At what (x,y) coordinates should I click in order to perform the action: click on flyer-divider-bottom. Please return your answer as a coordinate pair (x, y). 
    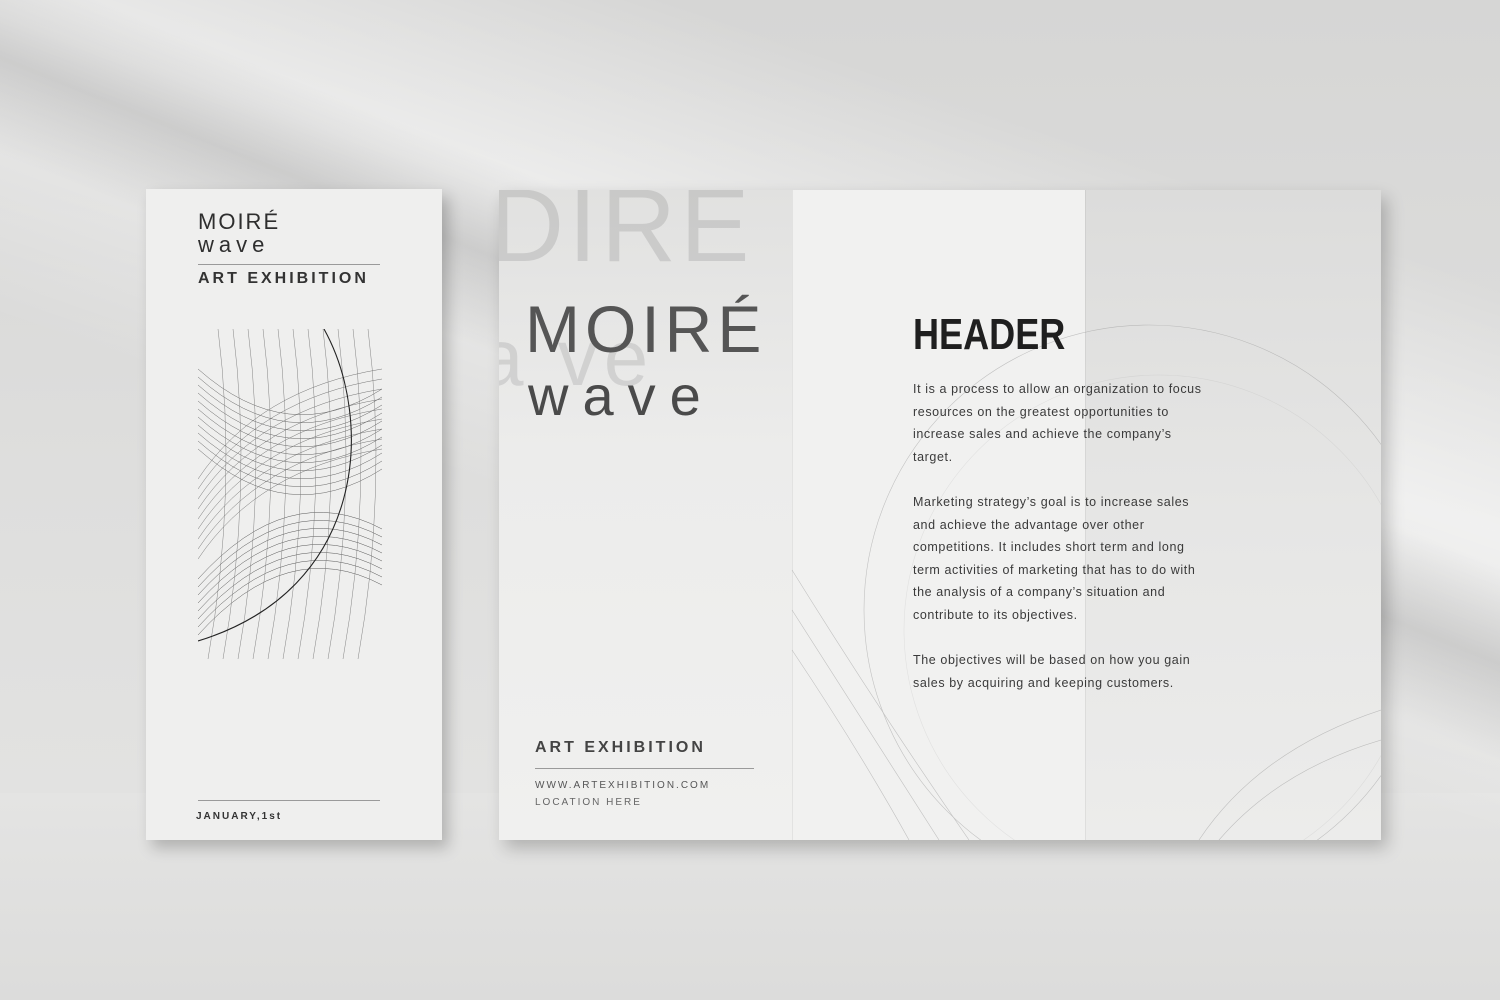
    Looking at the image, I should click on (289, 800).